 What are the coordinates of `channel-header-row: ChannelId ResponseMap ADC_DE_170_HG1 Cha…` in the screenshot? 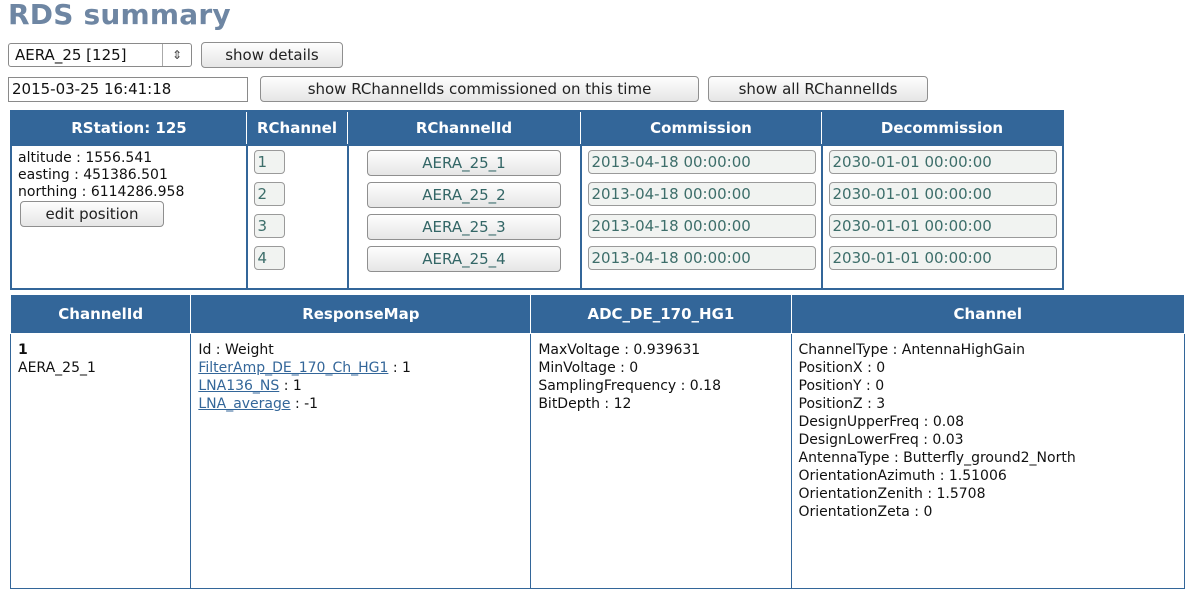 It's located at (597, 314).